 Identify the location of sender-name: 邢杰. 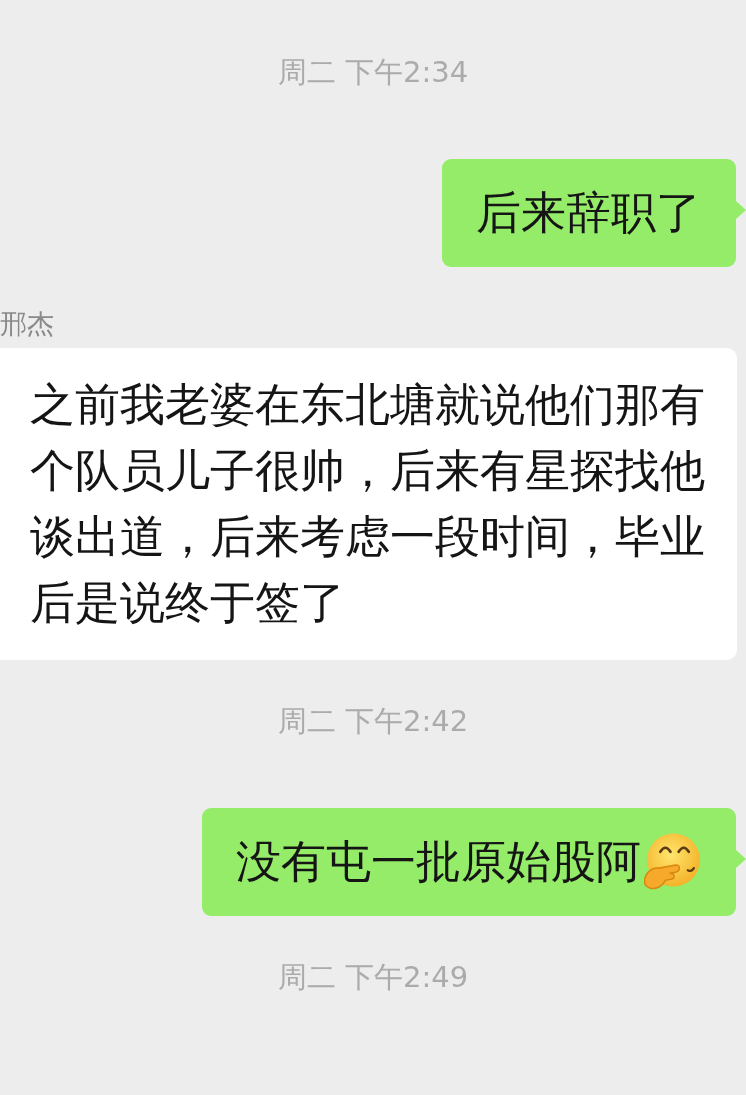
(27, 324).